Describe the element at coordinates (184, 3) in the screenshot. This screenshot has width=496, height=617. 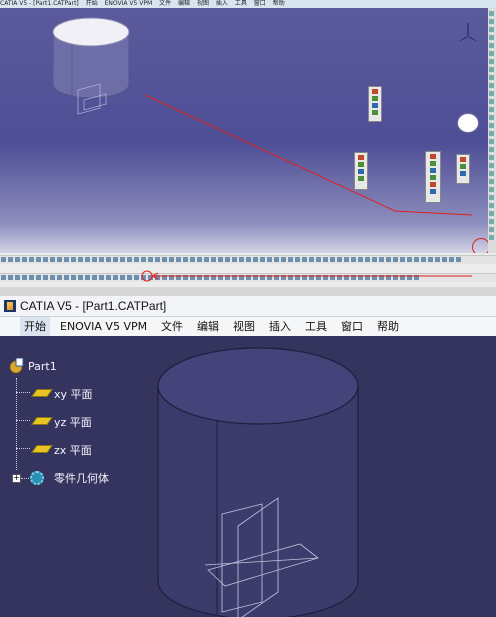
I see `overview-menu-edit: 编辑` at that location.